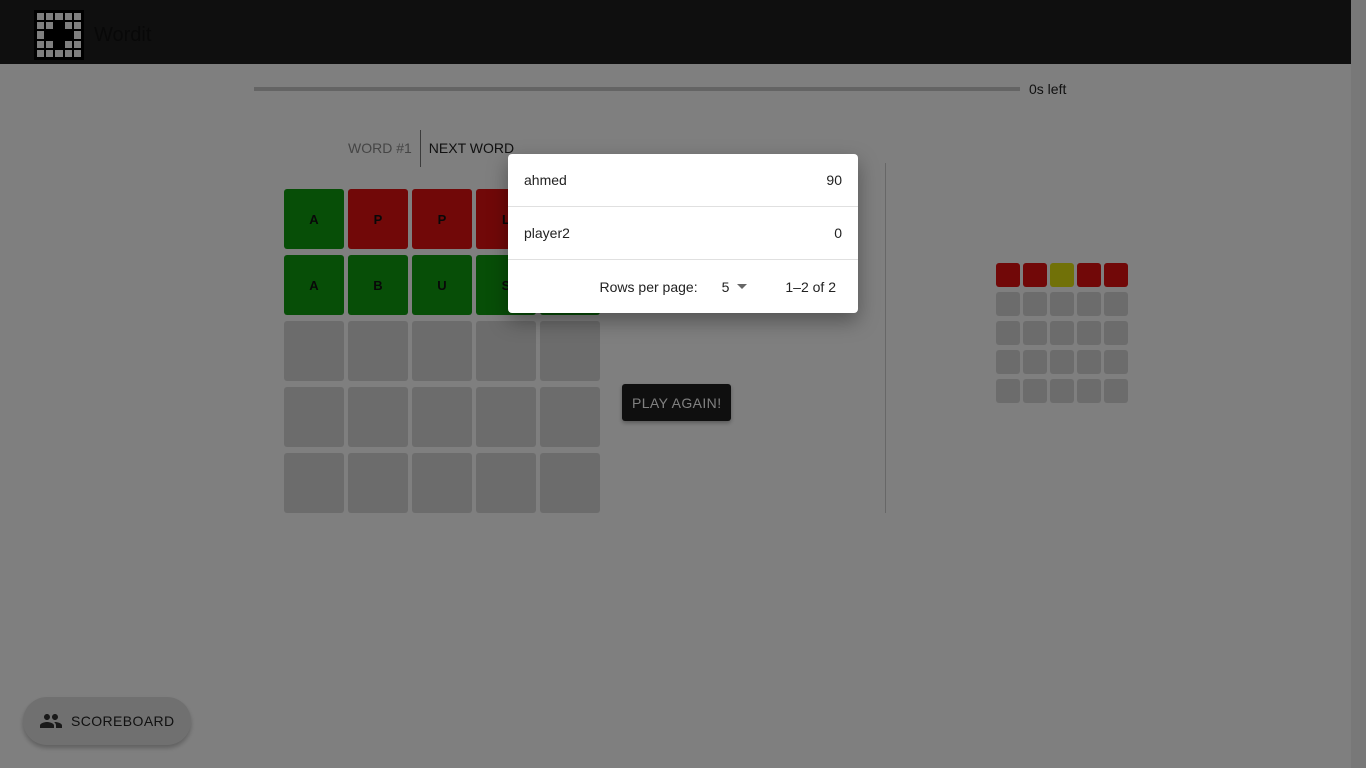  What do you see at coordinates (648, 286) in the screenshot?
I see `rows-per-page-label: Rows per page:` at bounding box center [648, 286].